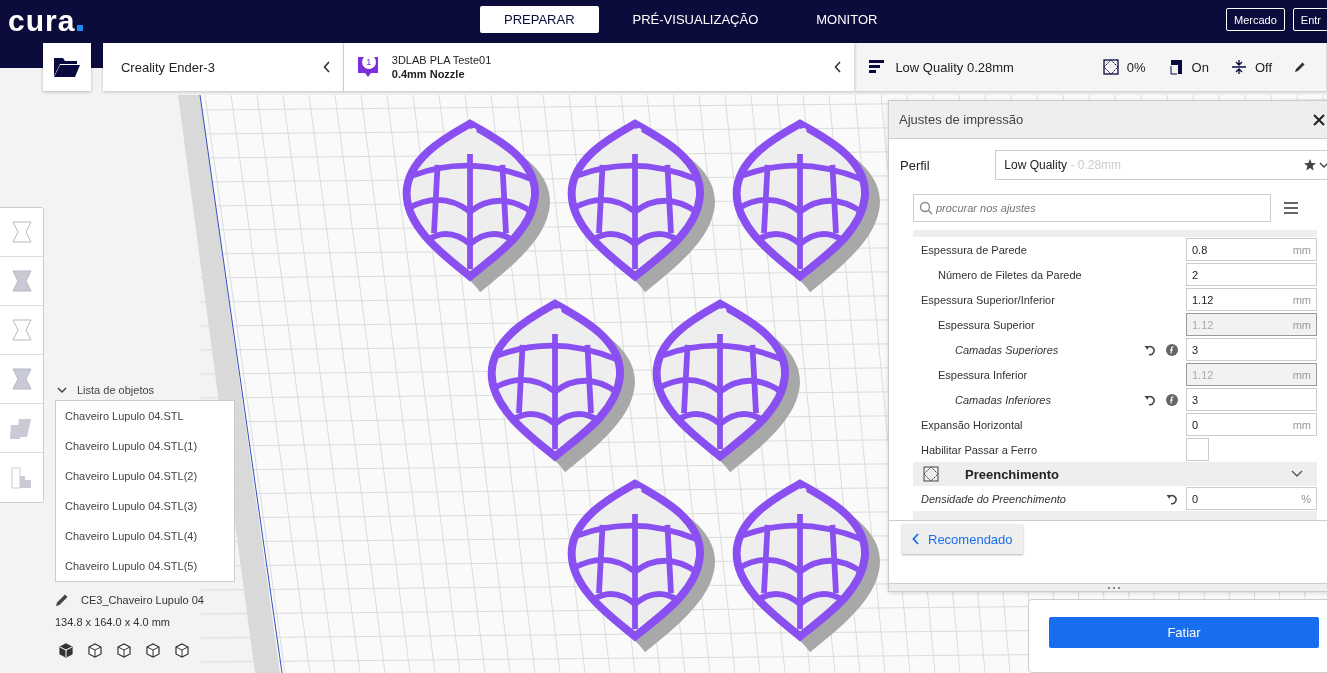 Image resolution: width=1327 pixels, height=673 pixels. Describe the element at coordinates (145, 536) in the screenshot. I see `object-list-item: Chaveiro Lupulo 04.STL(4)` at that location.